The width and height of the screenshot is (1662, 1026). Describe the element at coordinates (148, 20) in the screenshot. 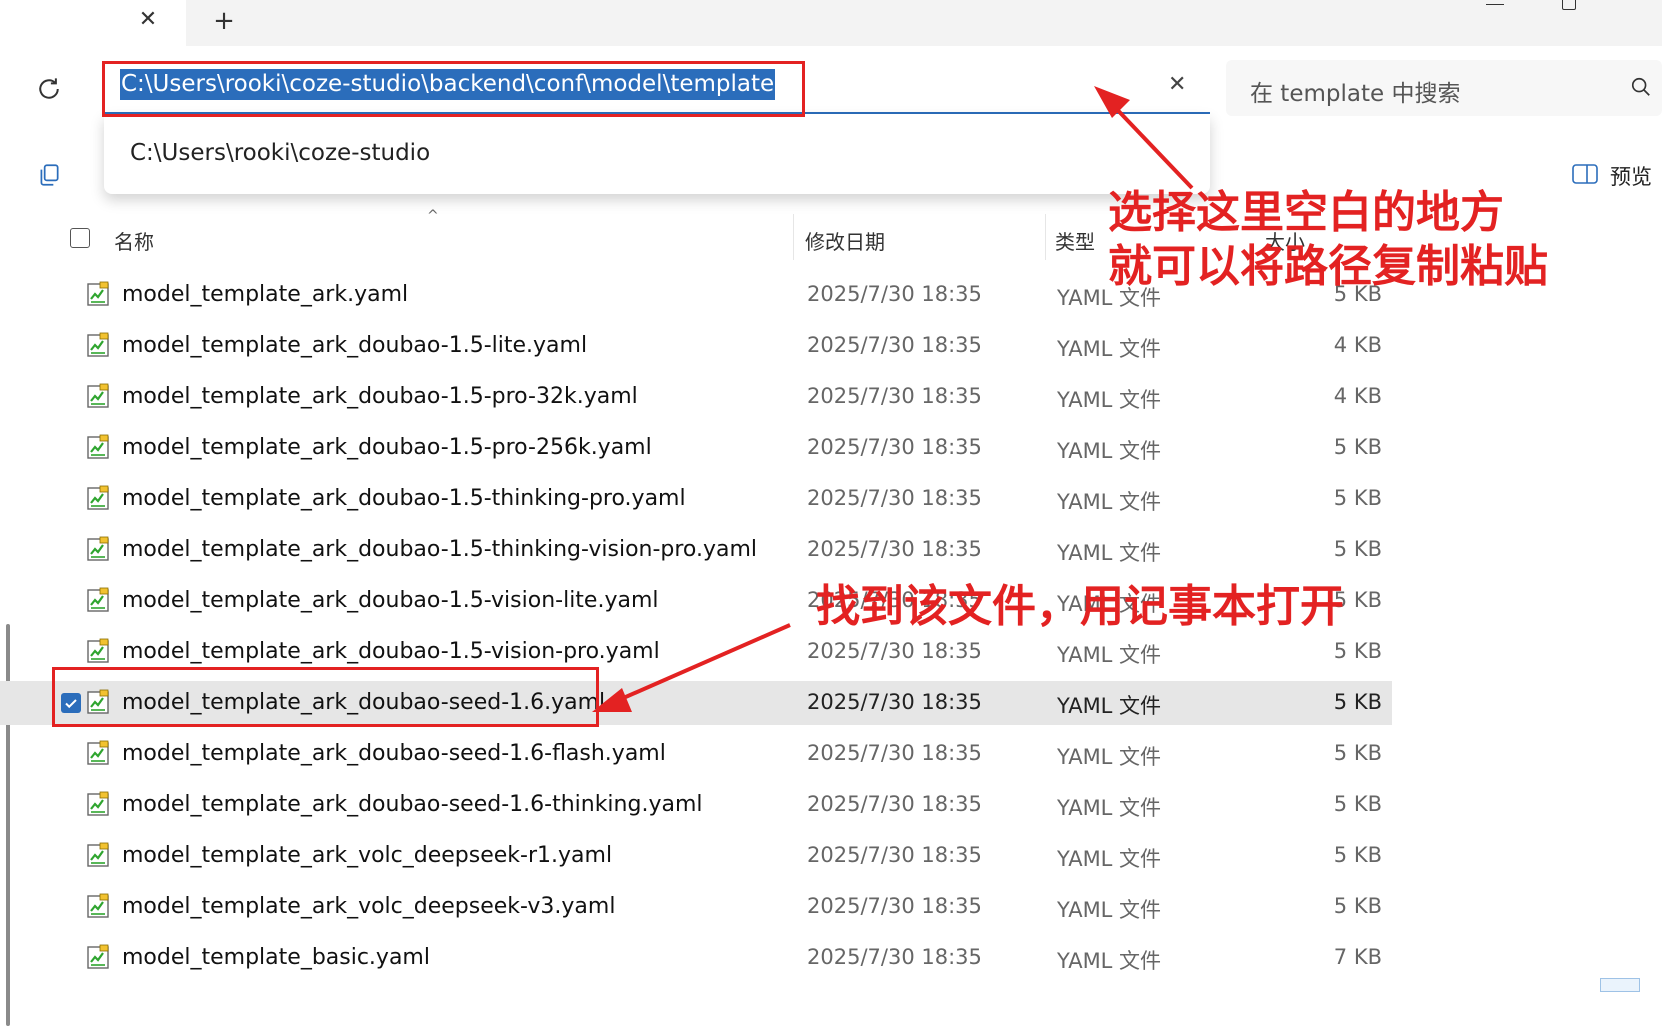

I see `close-tab-button: ✕` at that location.